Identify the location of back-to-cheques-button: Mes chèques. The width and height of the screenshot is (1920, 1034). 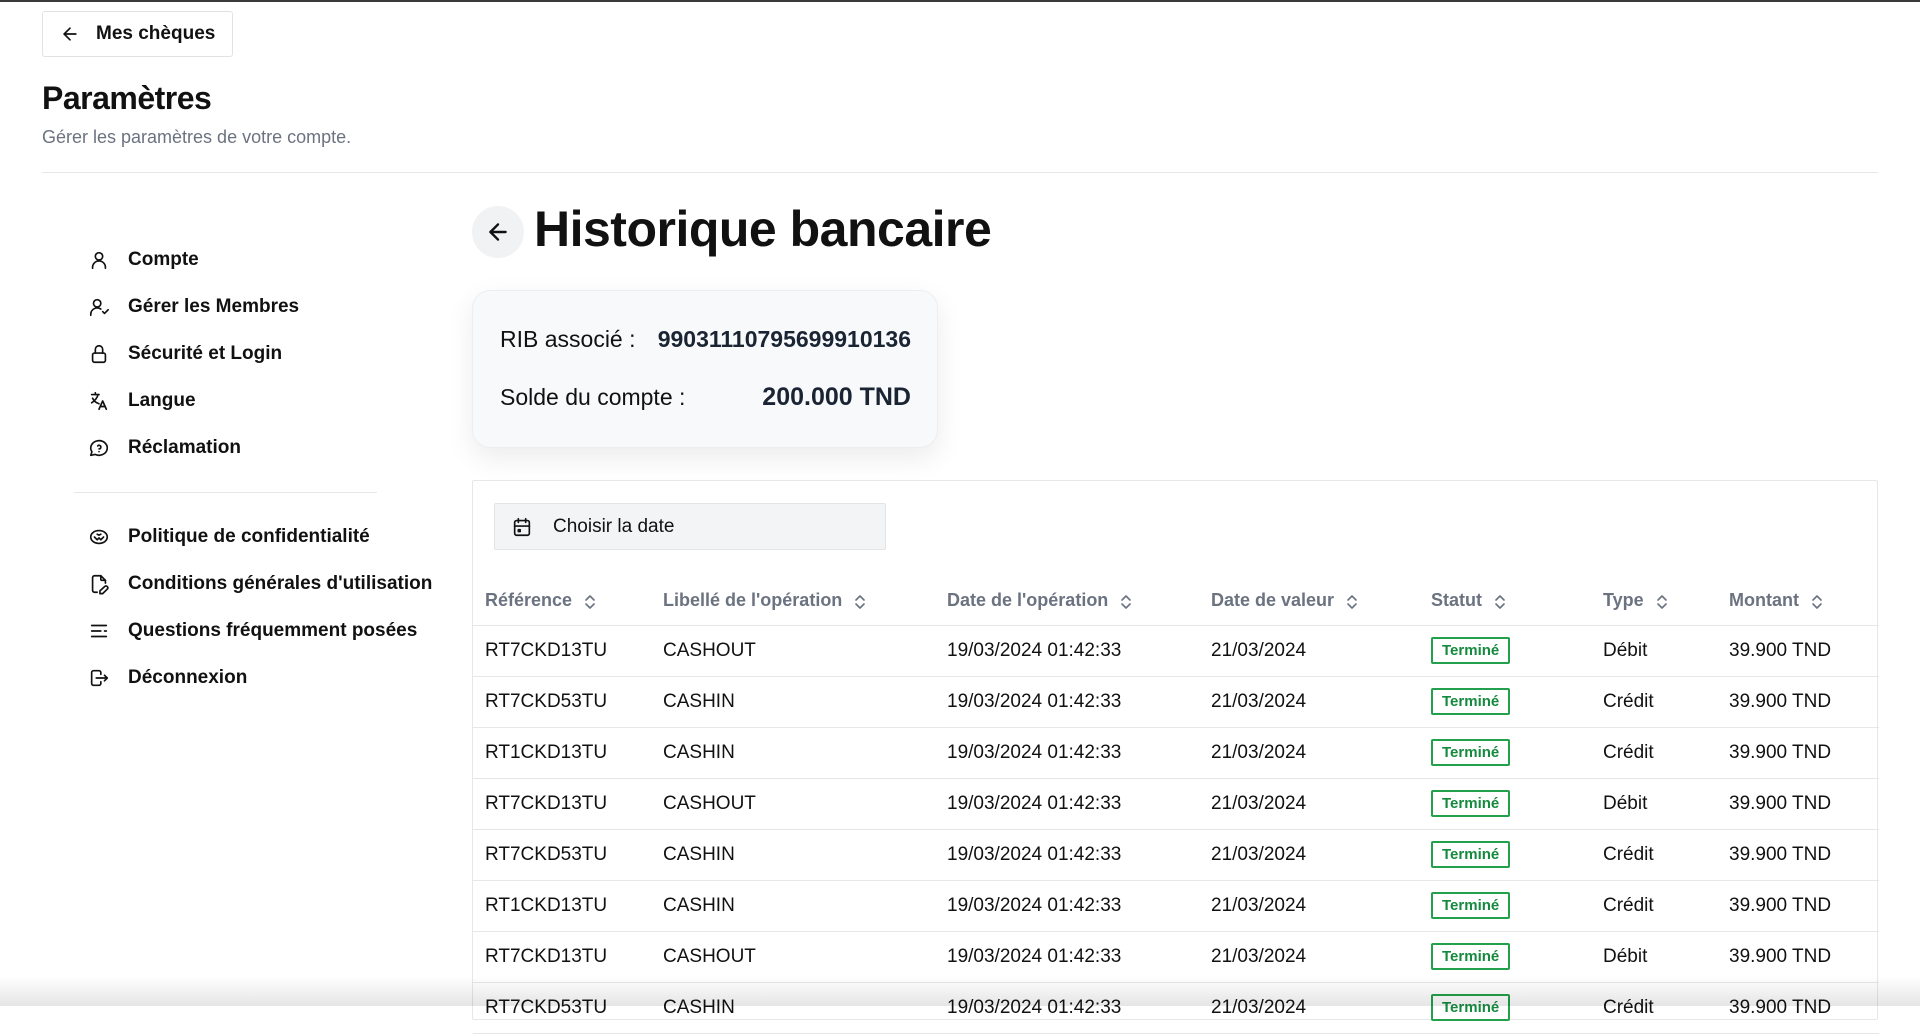
(138, 34).